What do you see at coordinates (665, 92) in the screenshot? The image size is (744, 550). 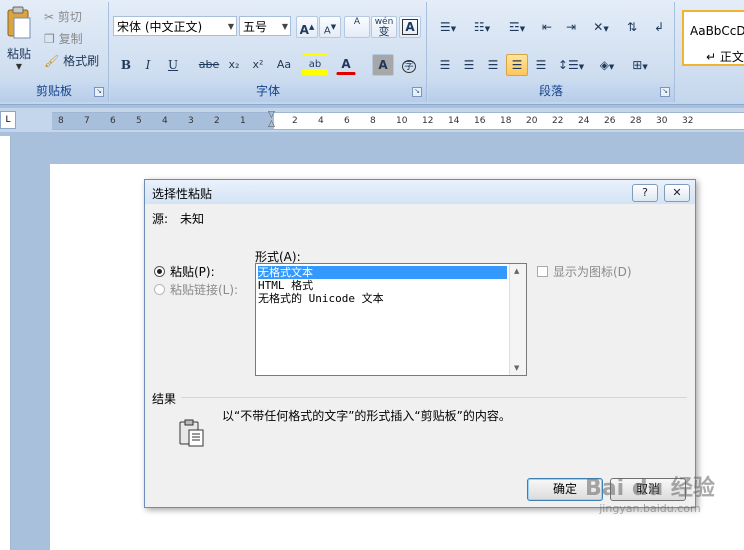 I see `paragraph-launcher-icon: ↘` at bounding box center [665, 92].